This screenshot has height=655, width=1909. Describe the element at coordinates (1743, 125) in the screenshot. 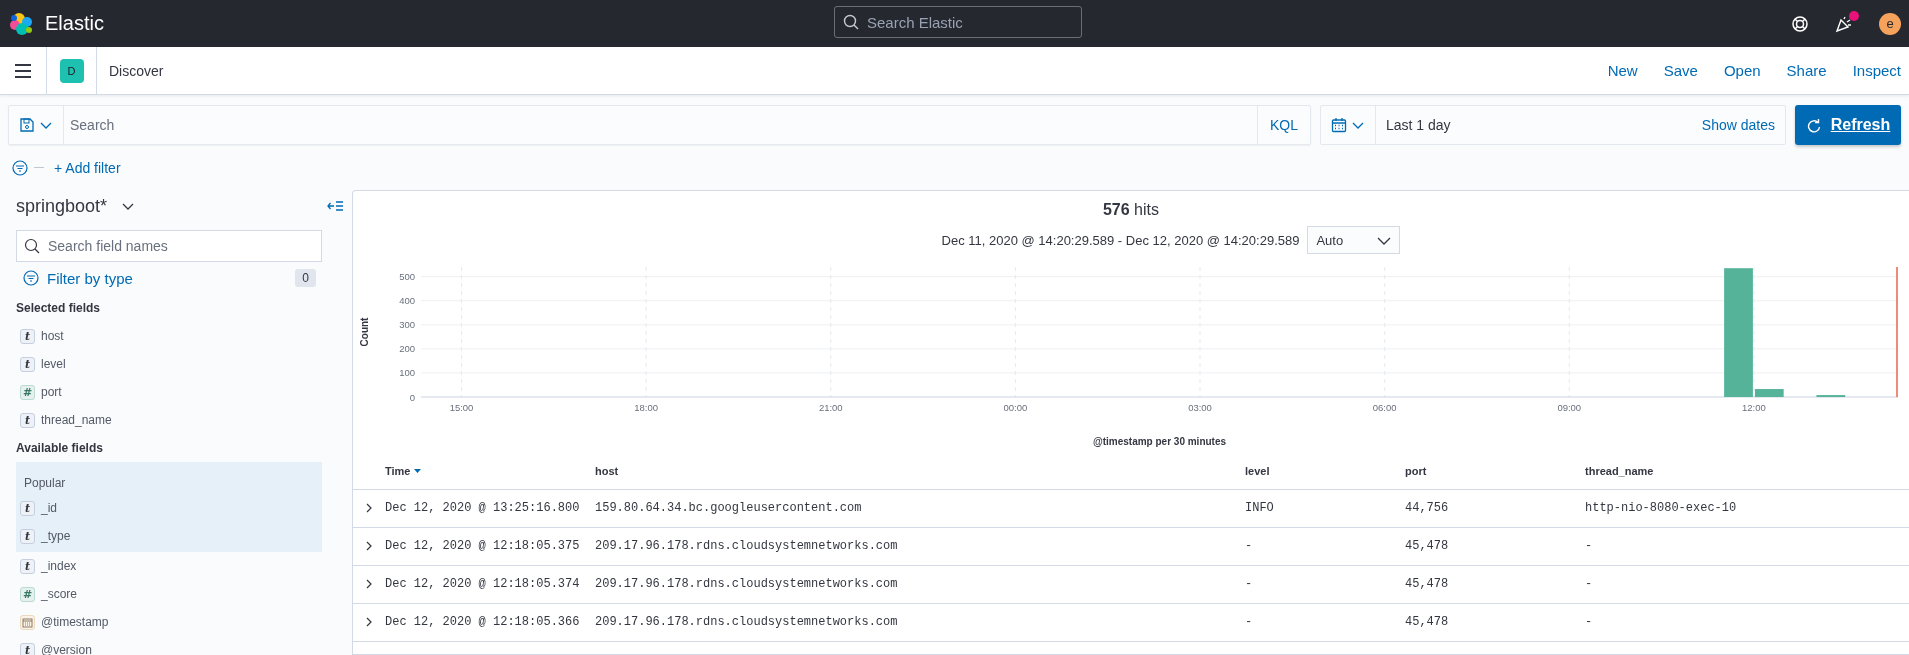

I see `show-dates-link: Show dates` at that location.